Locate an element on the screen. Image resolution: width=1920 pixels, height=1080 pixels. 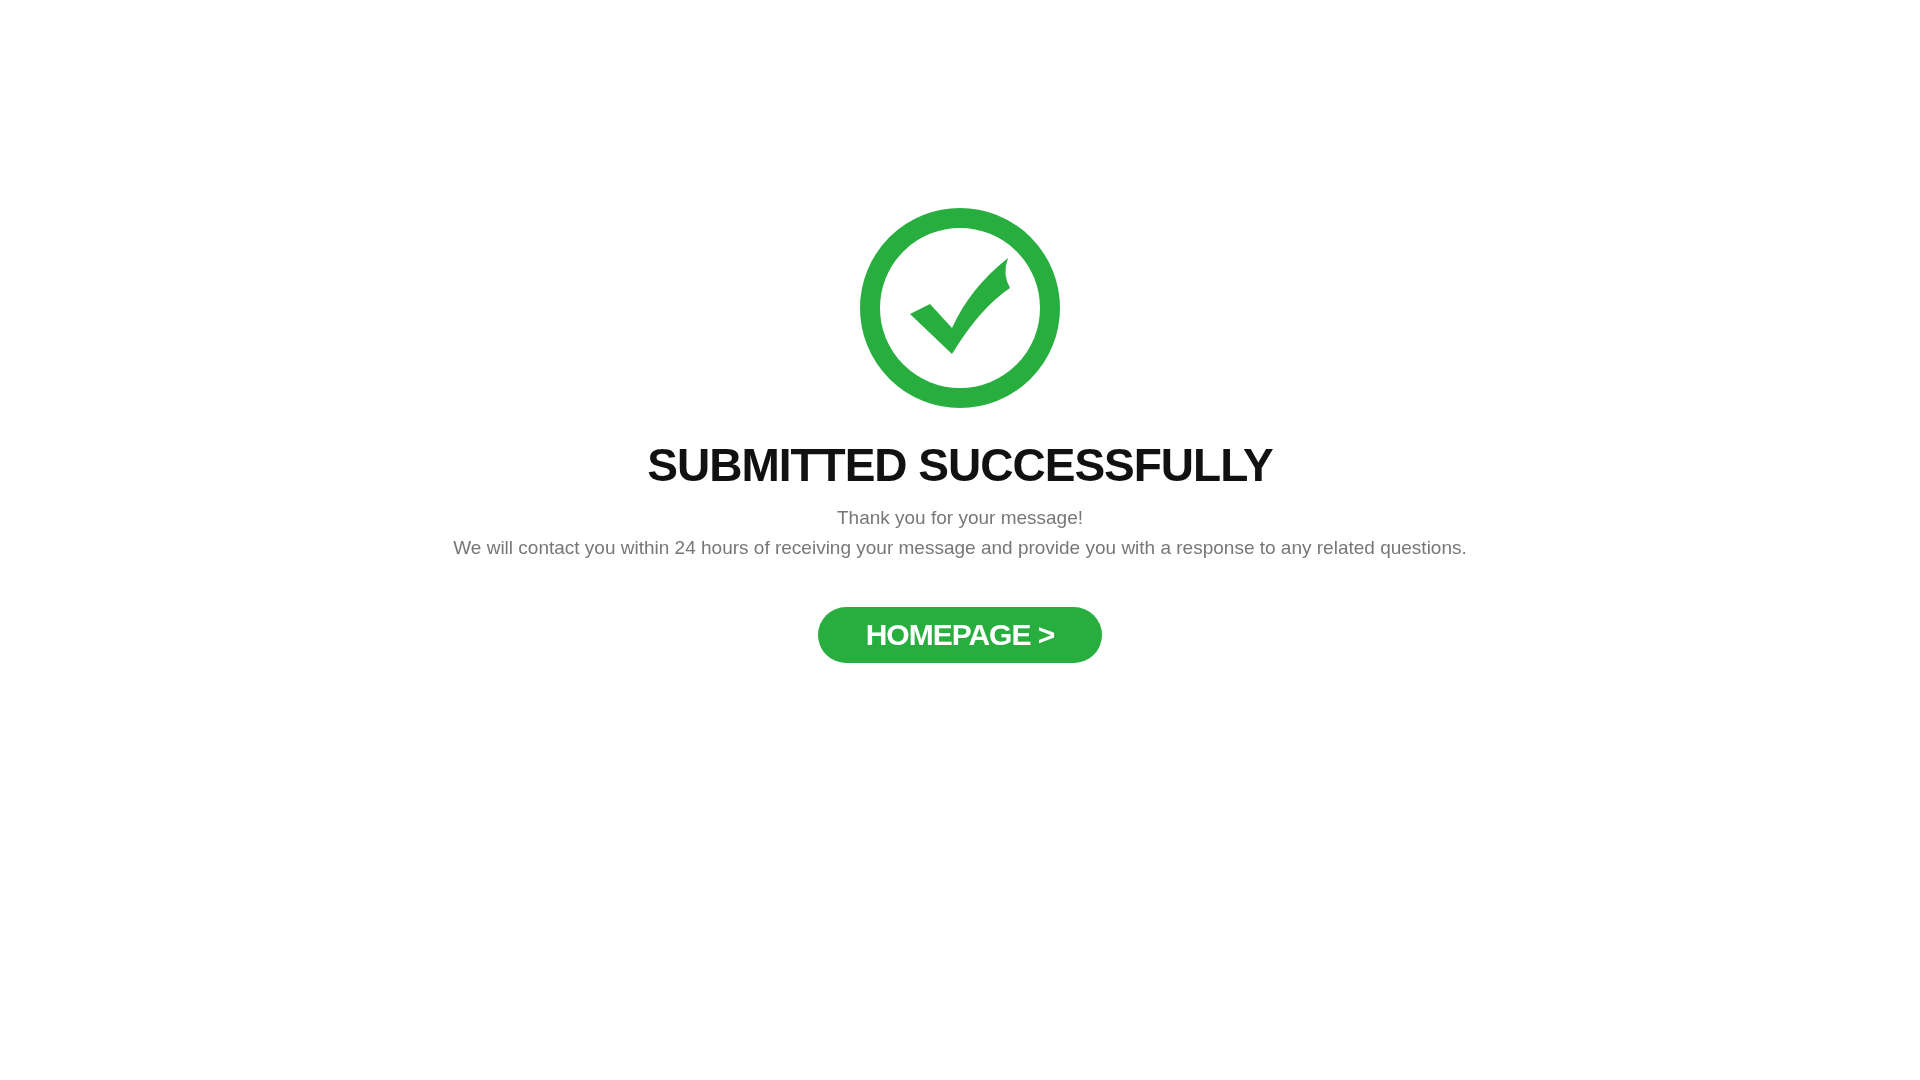
message-text: Thank you for your message! is located at coordinates (960, 518).